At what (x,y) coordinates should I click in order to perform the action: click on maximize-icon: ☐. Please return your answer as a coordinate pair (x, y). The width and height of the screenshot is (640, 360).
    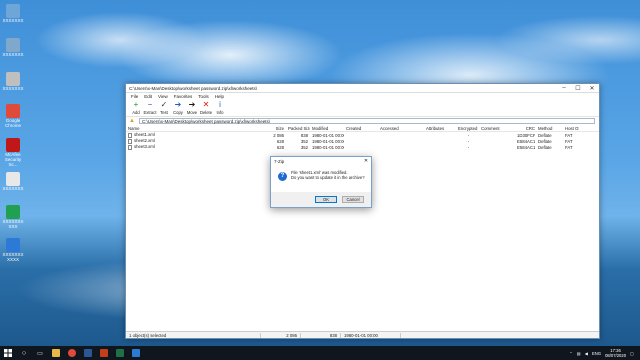
    Looking at the image, I should click on (578, 88).